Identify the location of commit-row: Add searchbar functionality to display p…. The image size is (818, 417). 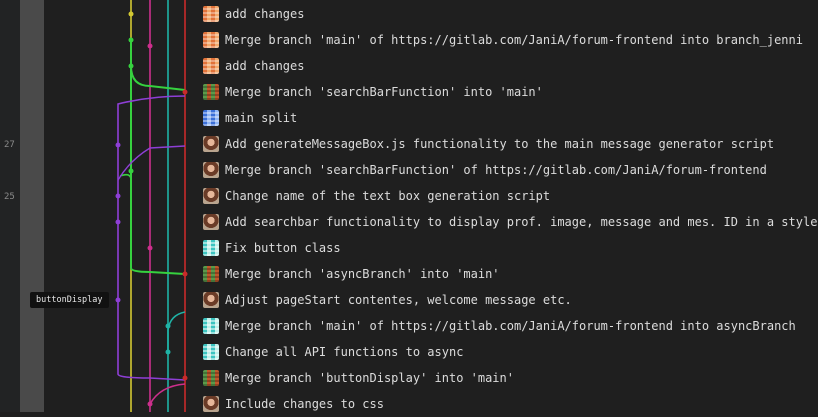
(509, 222).